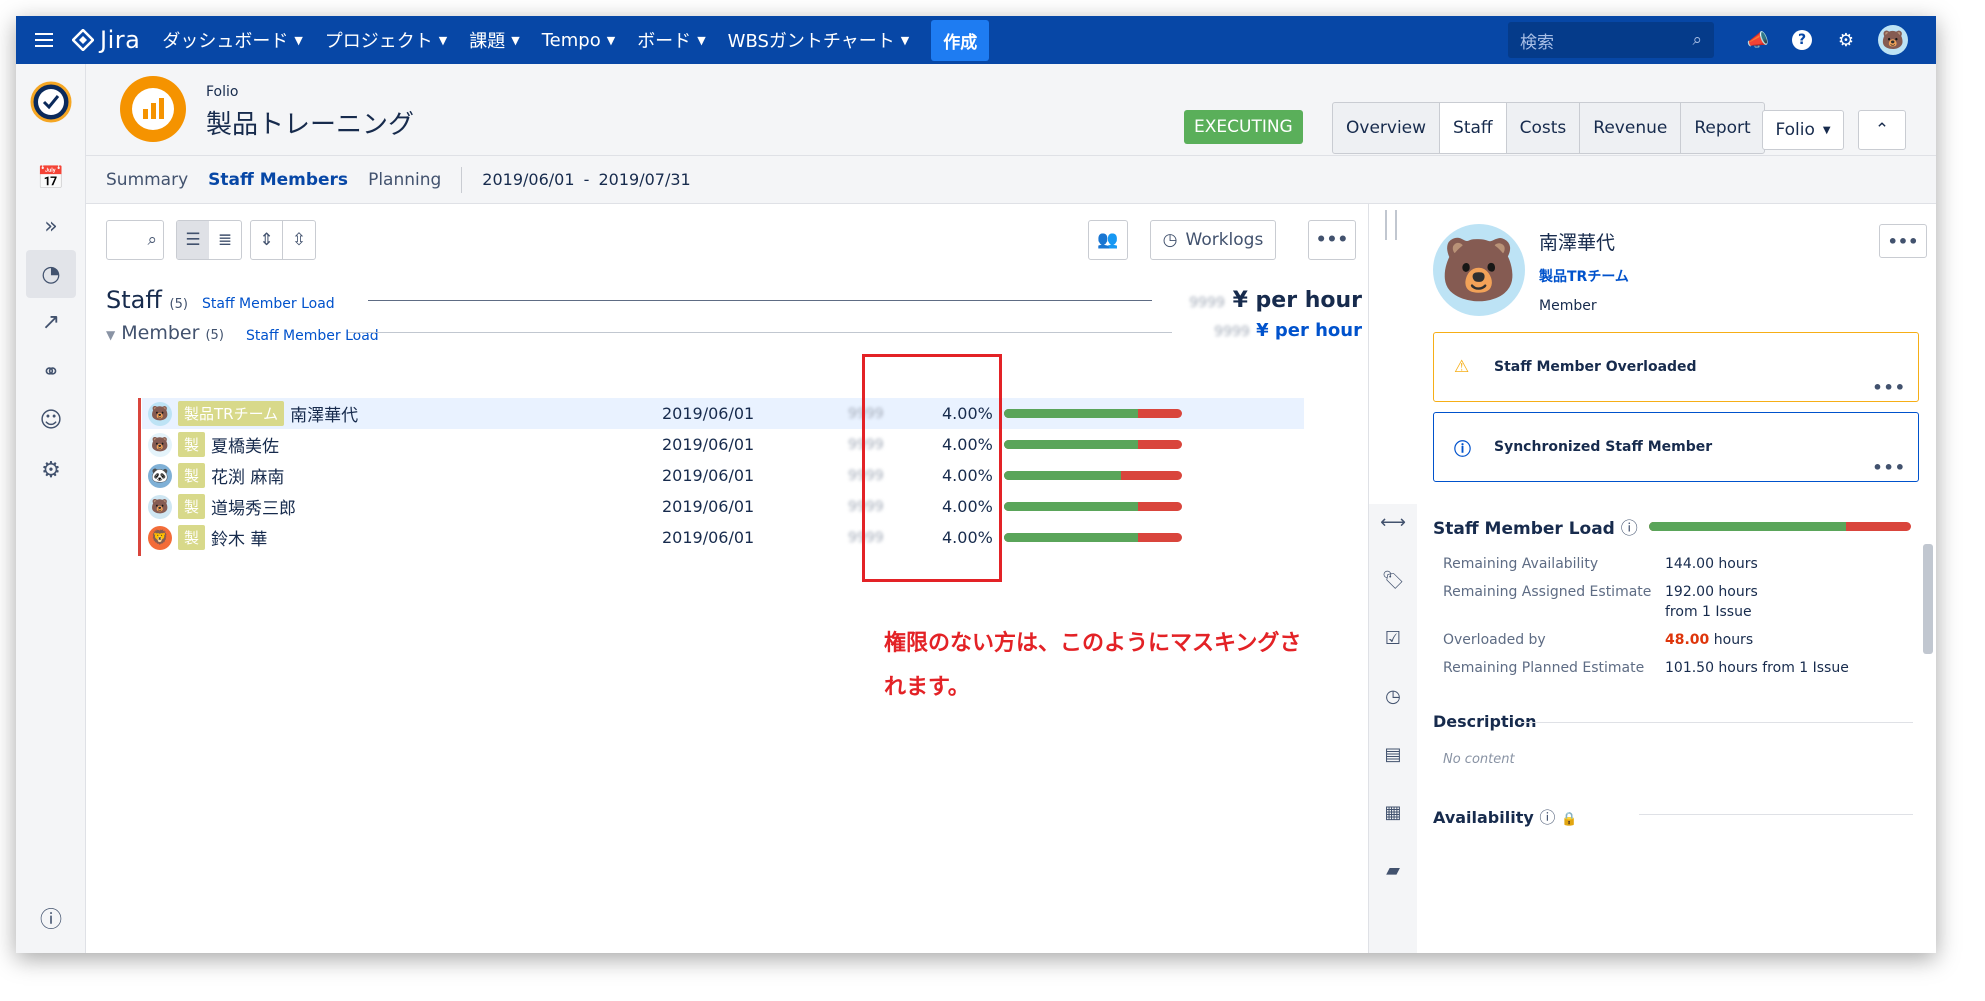  I want to click on more-options-button: •••, so click(1332, 240).